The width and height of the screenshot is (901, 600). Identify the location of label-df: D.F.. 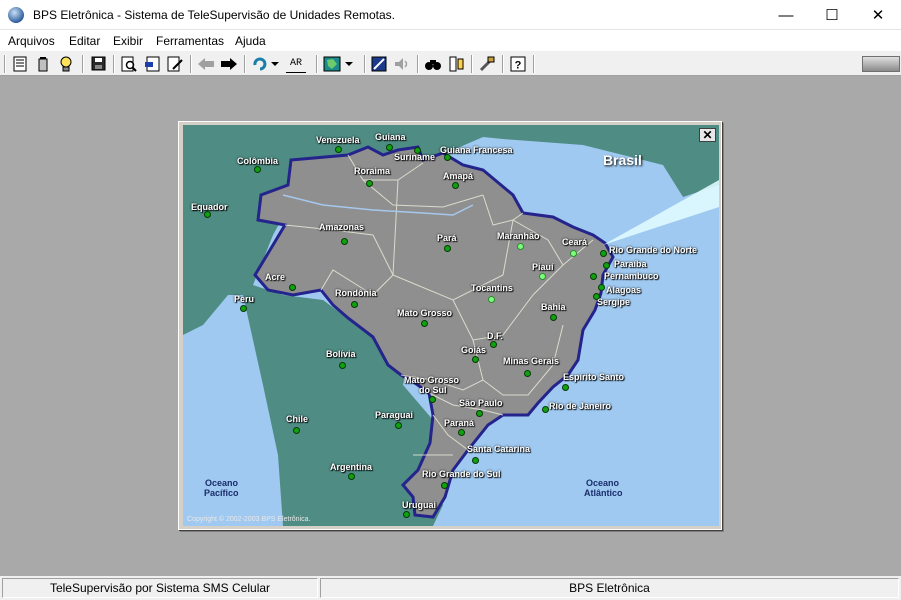
(495, 336).